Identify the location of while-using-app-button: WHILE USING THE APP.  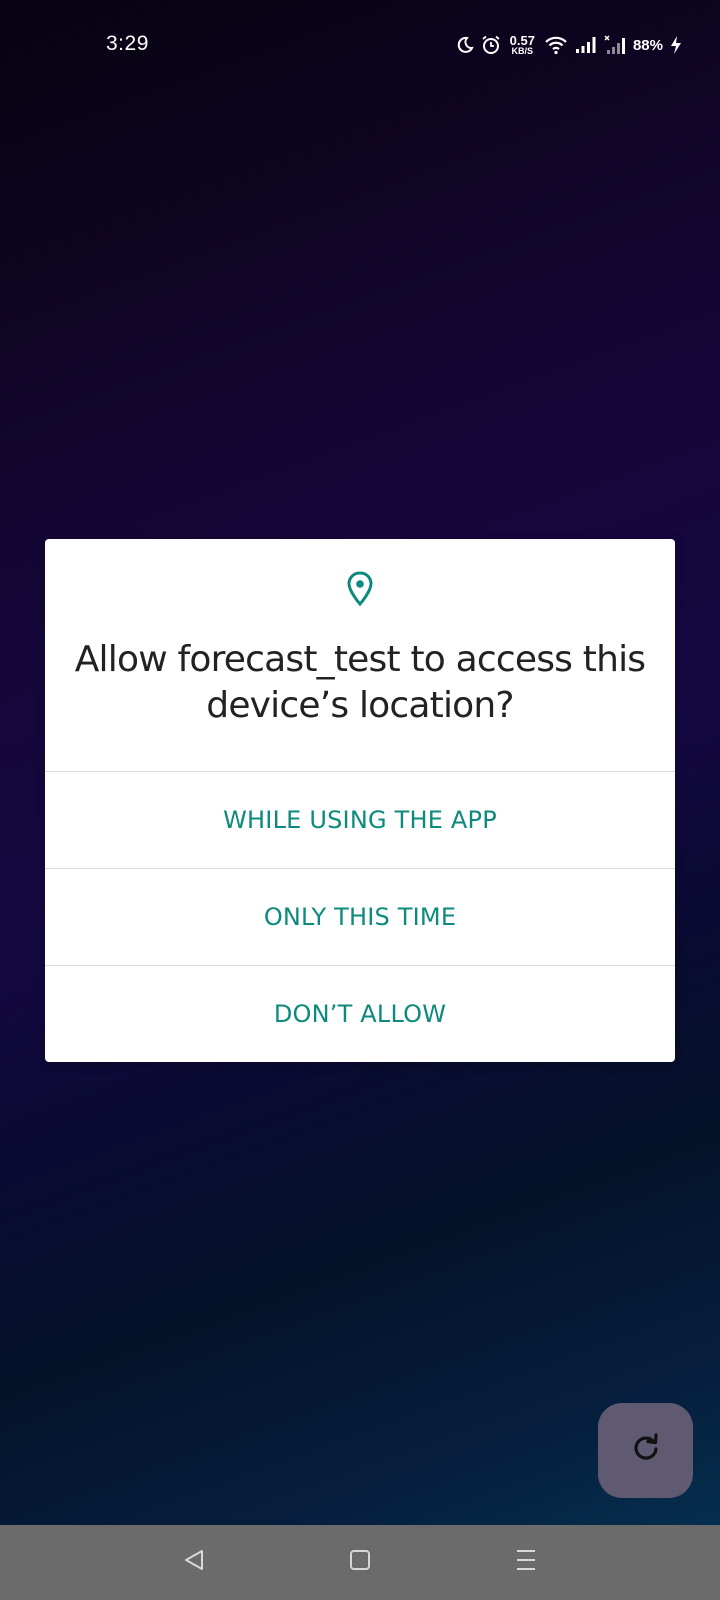
(360, 820).